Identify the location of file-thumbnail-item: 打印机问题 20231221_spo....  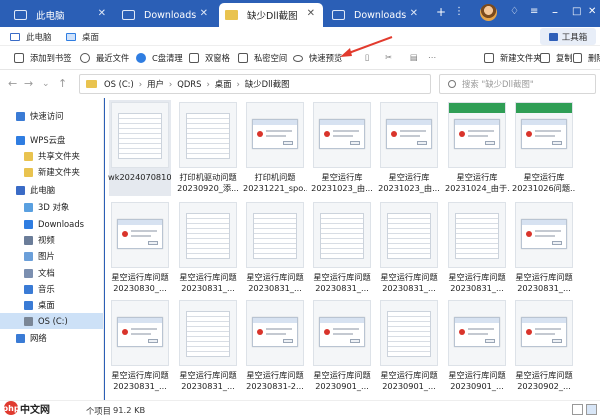
(275, 150).